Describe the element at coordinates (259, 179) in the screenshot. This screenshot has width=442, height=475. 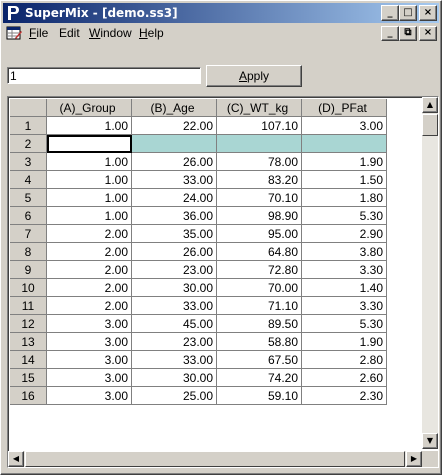
I see `table-cell: 83.20` at that location.